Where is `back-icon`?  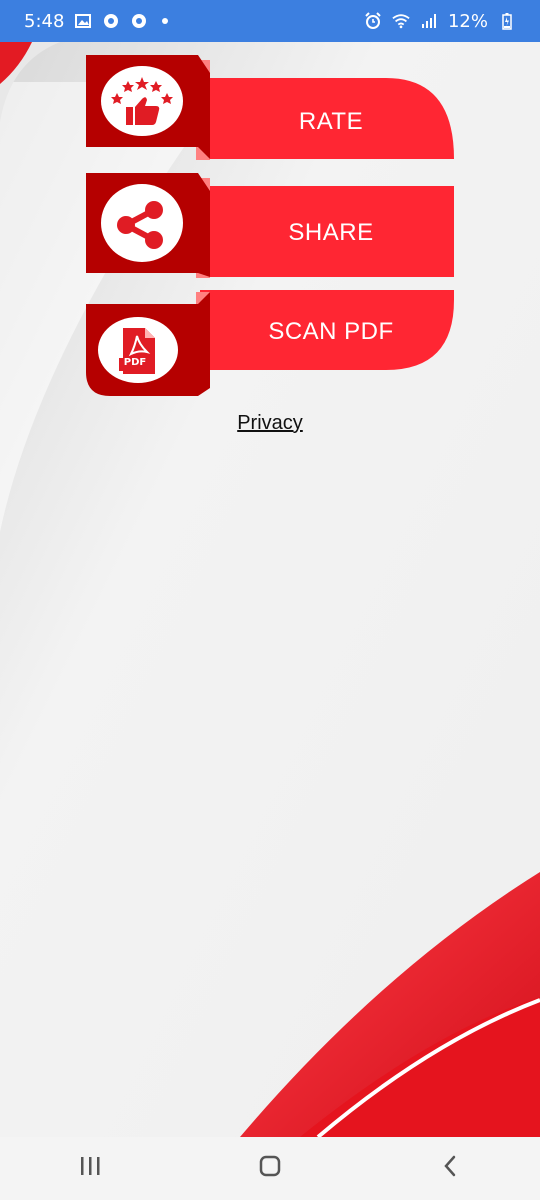
back-icon is located at coordinates (450, 1168).